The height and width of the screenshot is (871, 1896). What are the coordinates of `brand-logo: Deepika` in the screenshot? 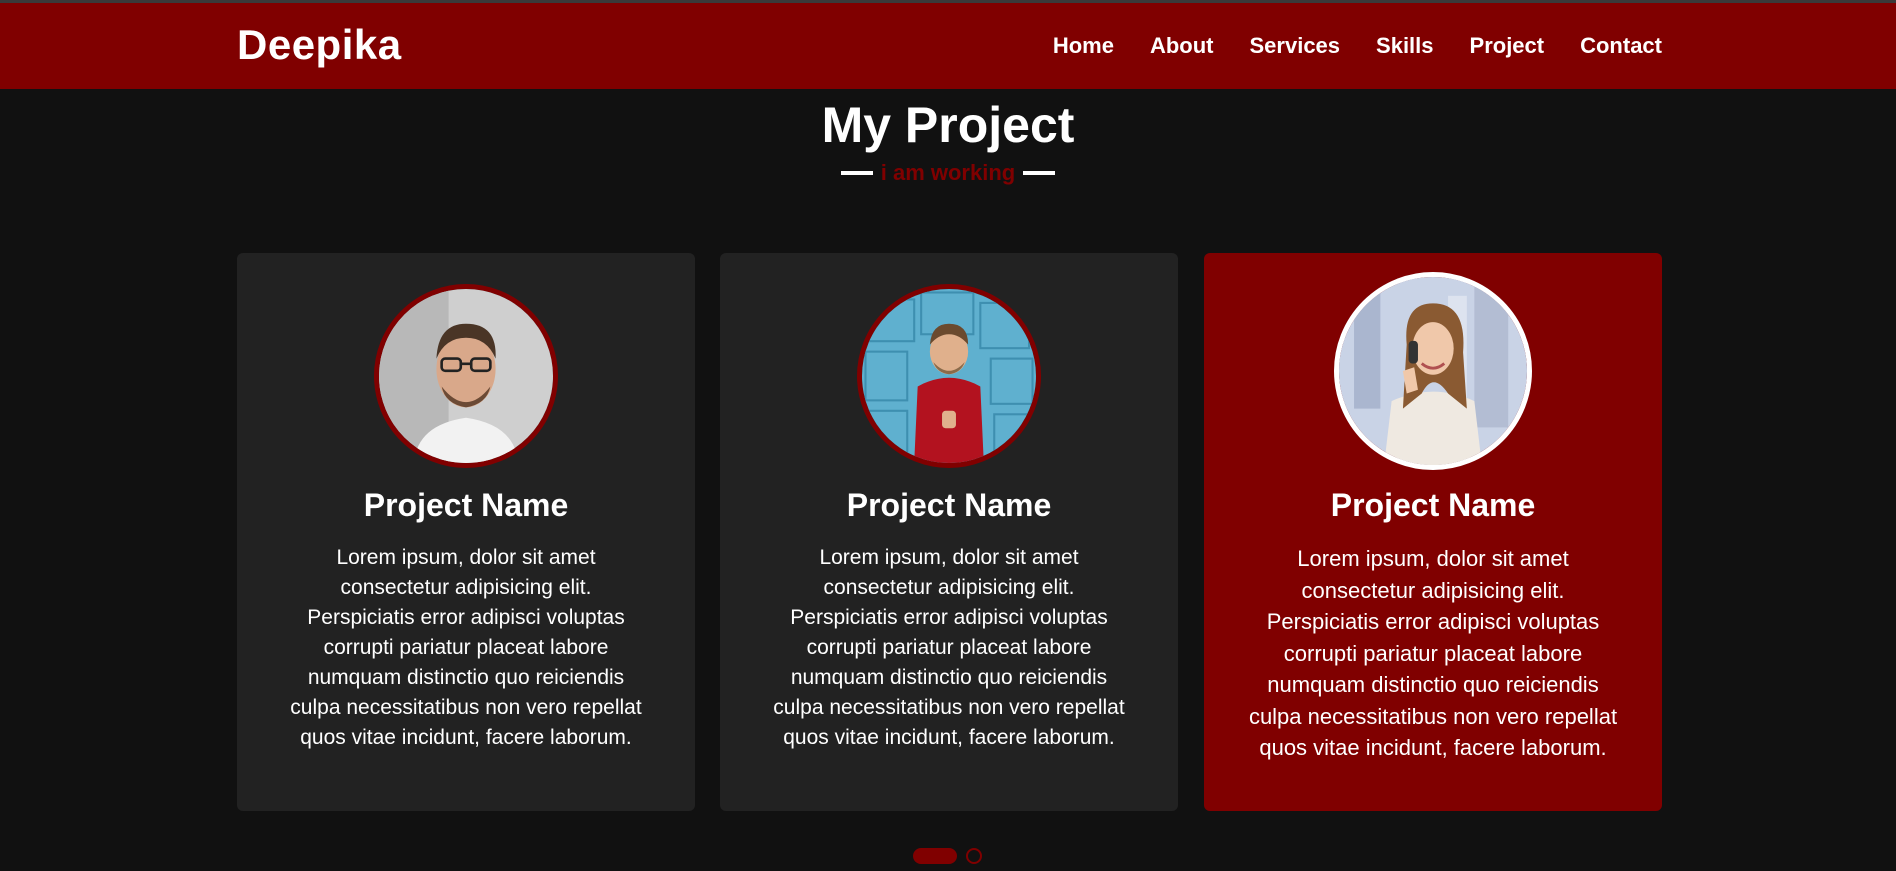 It's located at (319, 45).